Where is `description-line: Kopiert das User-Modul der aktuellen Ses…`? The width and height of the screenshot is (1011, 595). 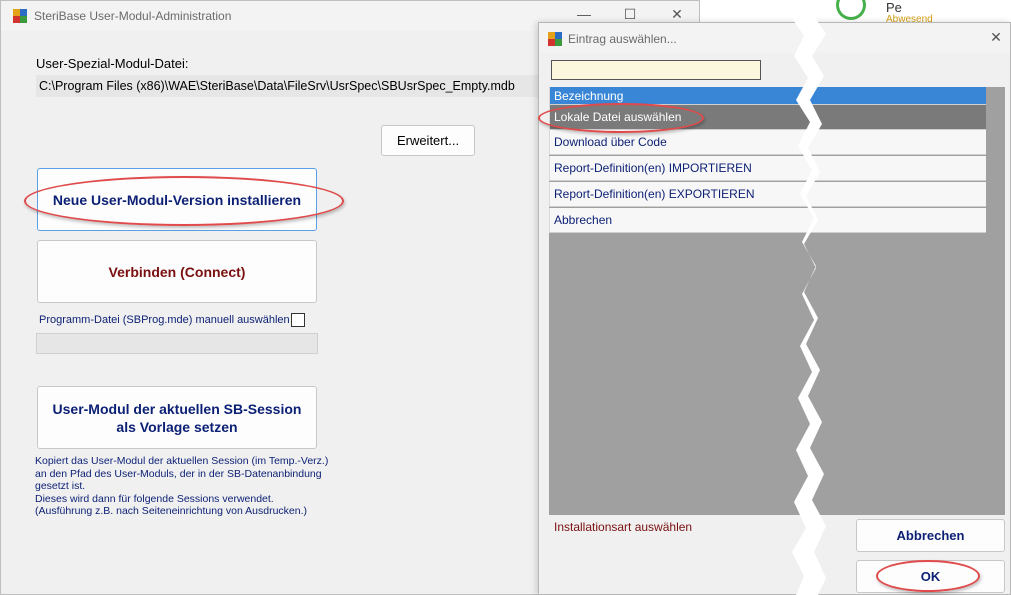 description-line: Kopiert das User-Modul der aktuellen Ses… is located at coordinates (182, 461).